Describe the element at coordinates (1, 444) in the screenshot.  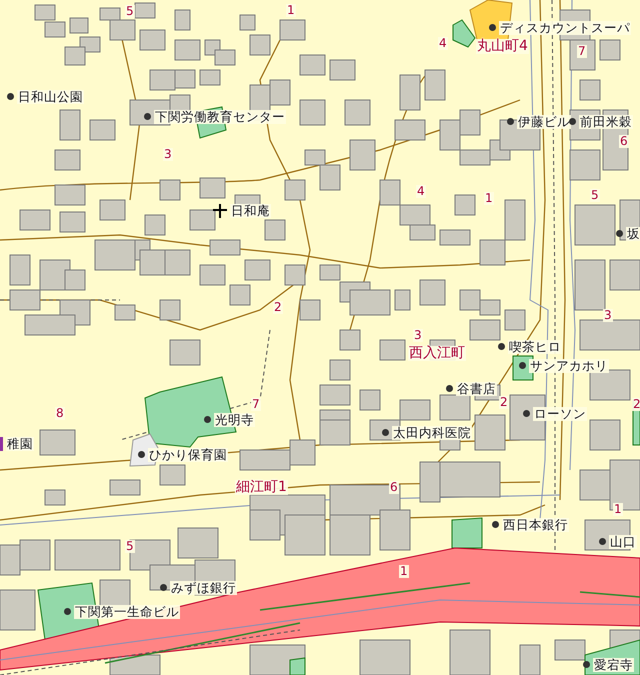
I see `marker-icon` at that location.